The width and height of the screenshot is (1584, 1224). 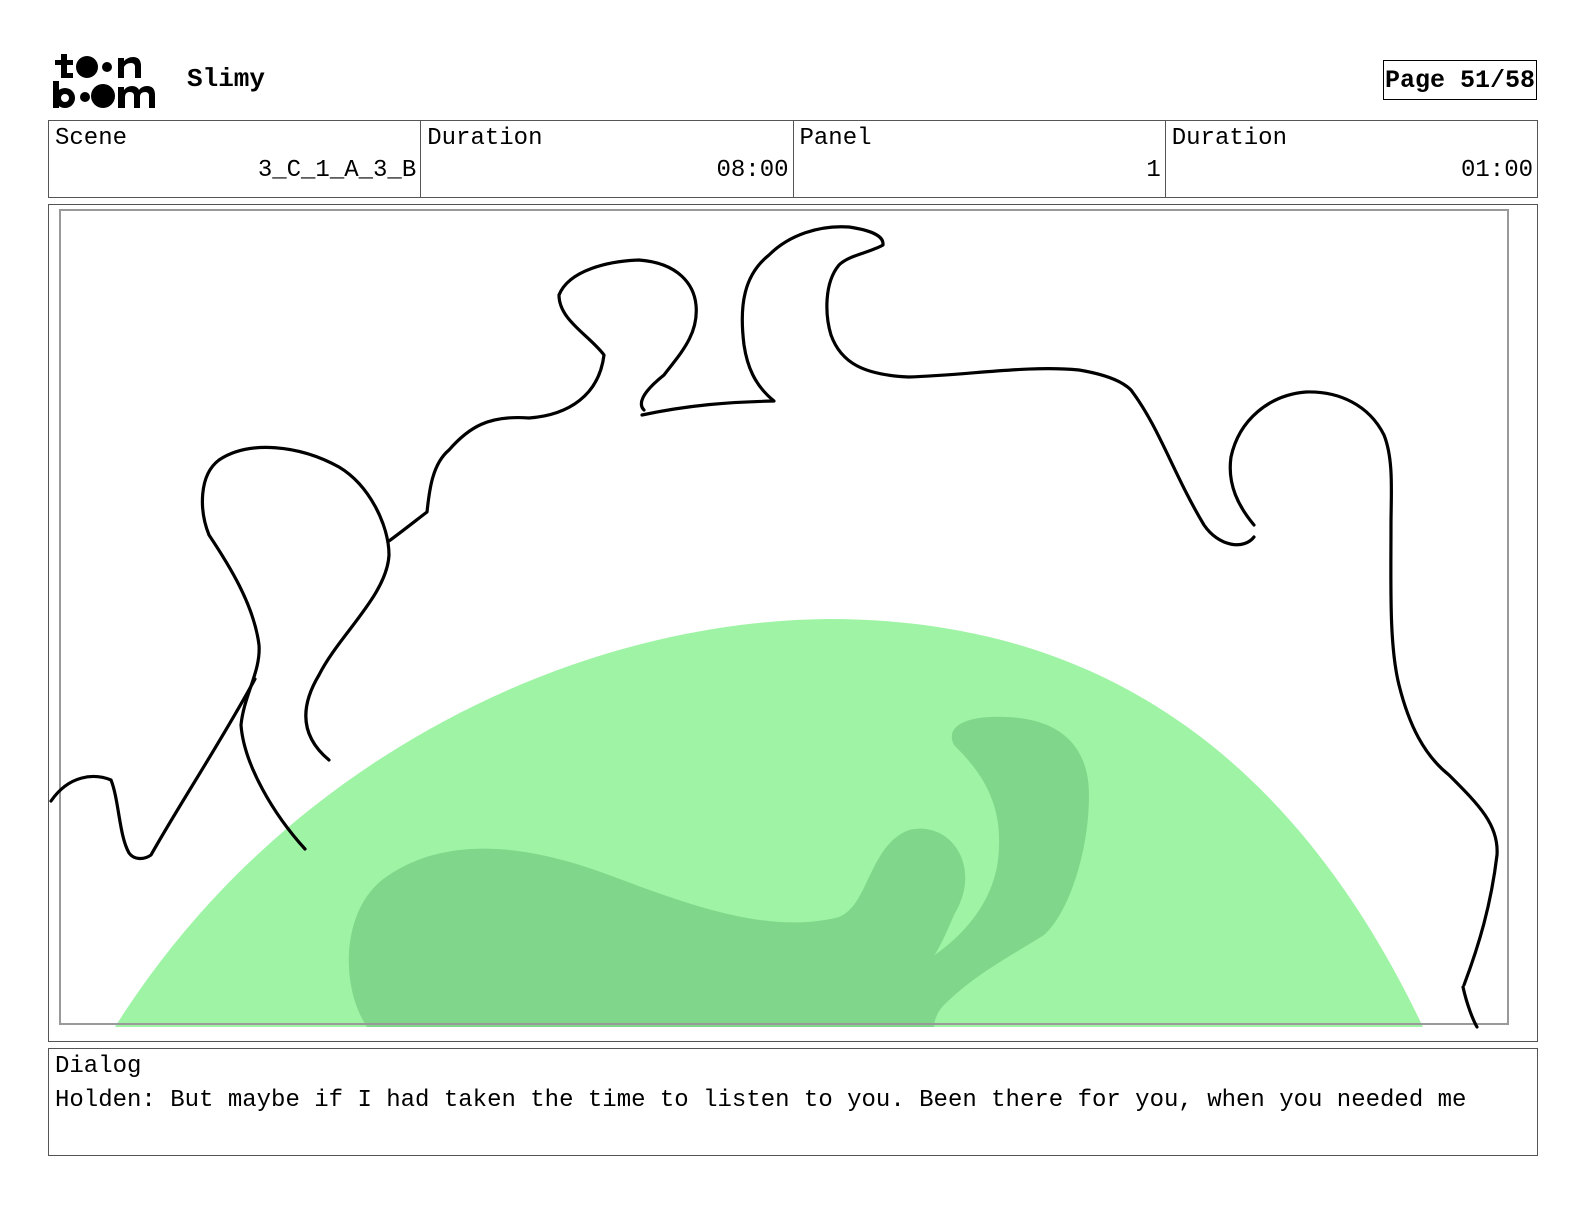 I want to click on toon-boom-logo, so click(x=108, y=81).